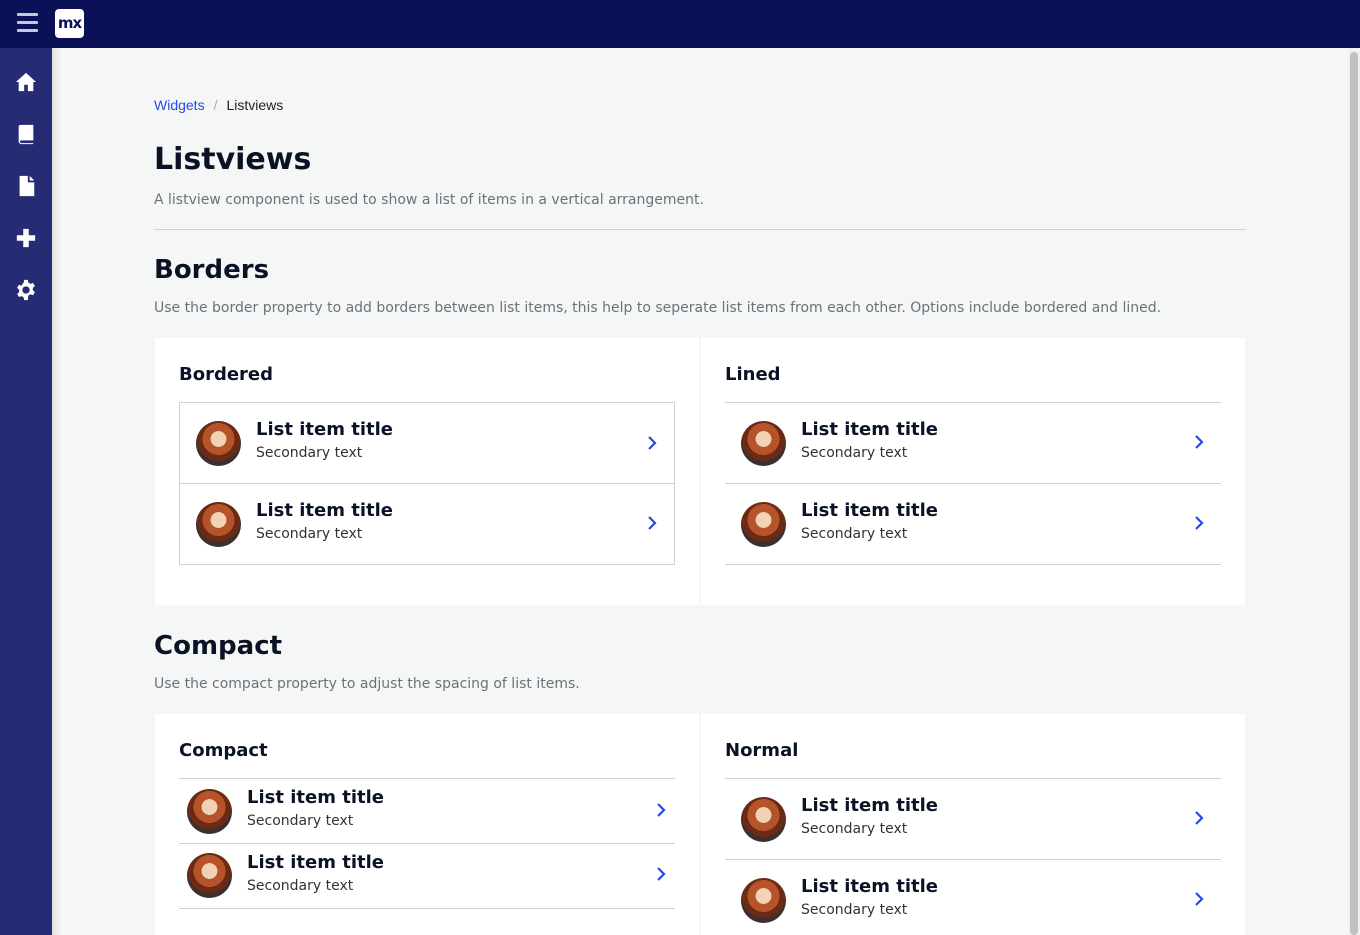  I want to click on home-icon, so click(26, 82).